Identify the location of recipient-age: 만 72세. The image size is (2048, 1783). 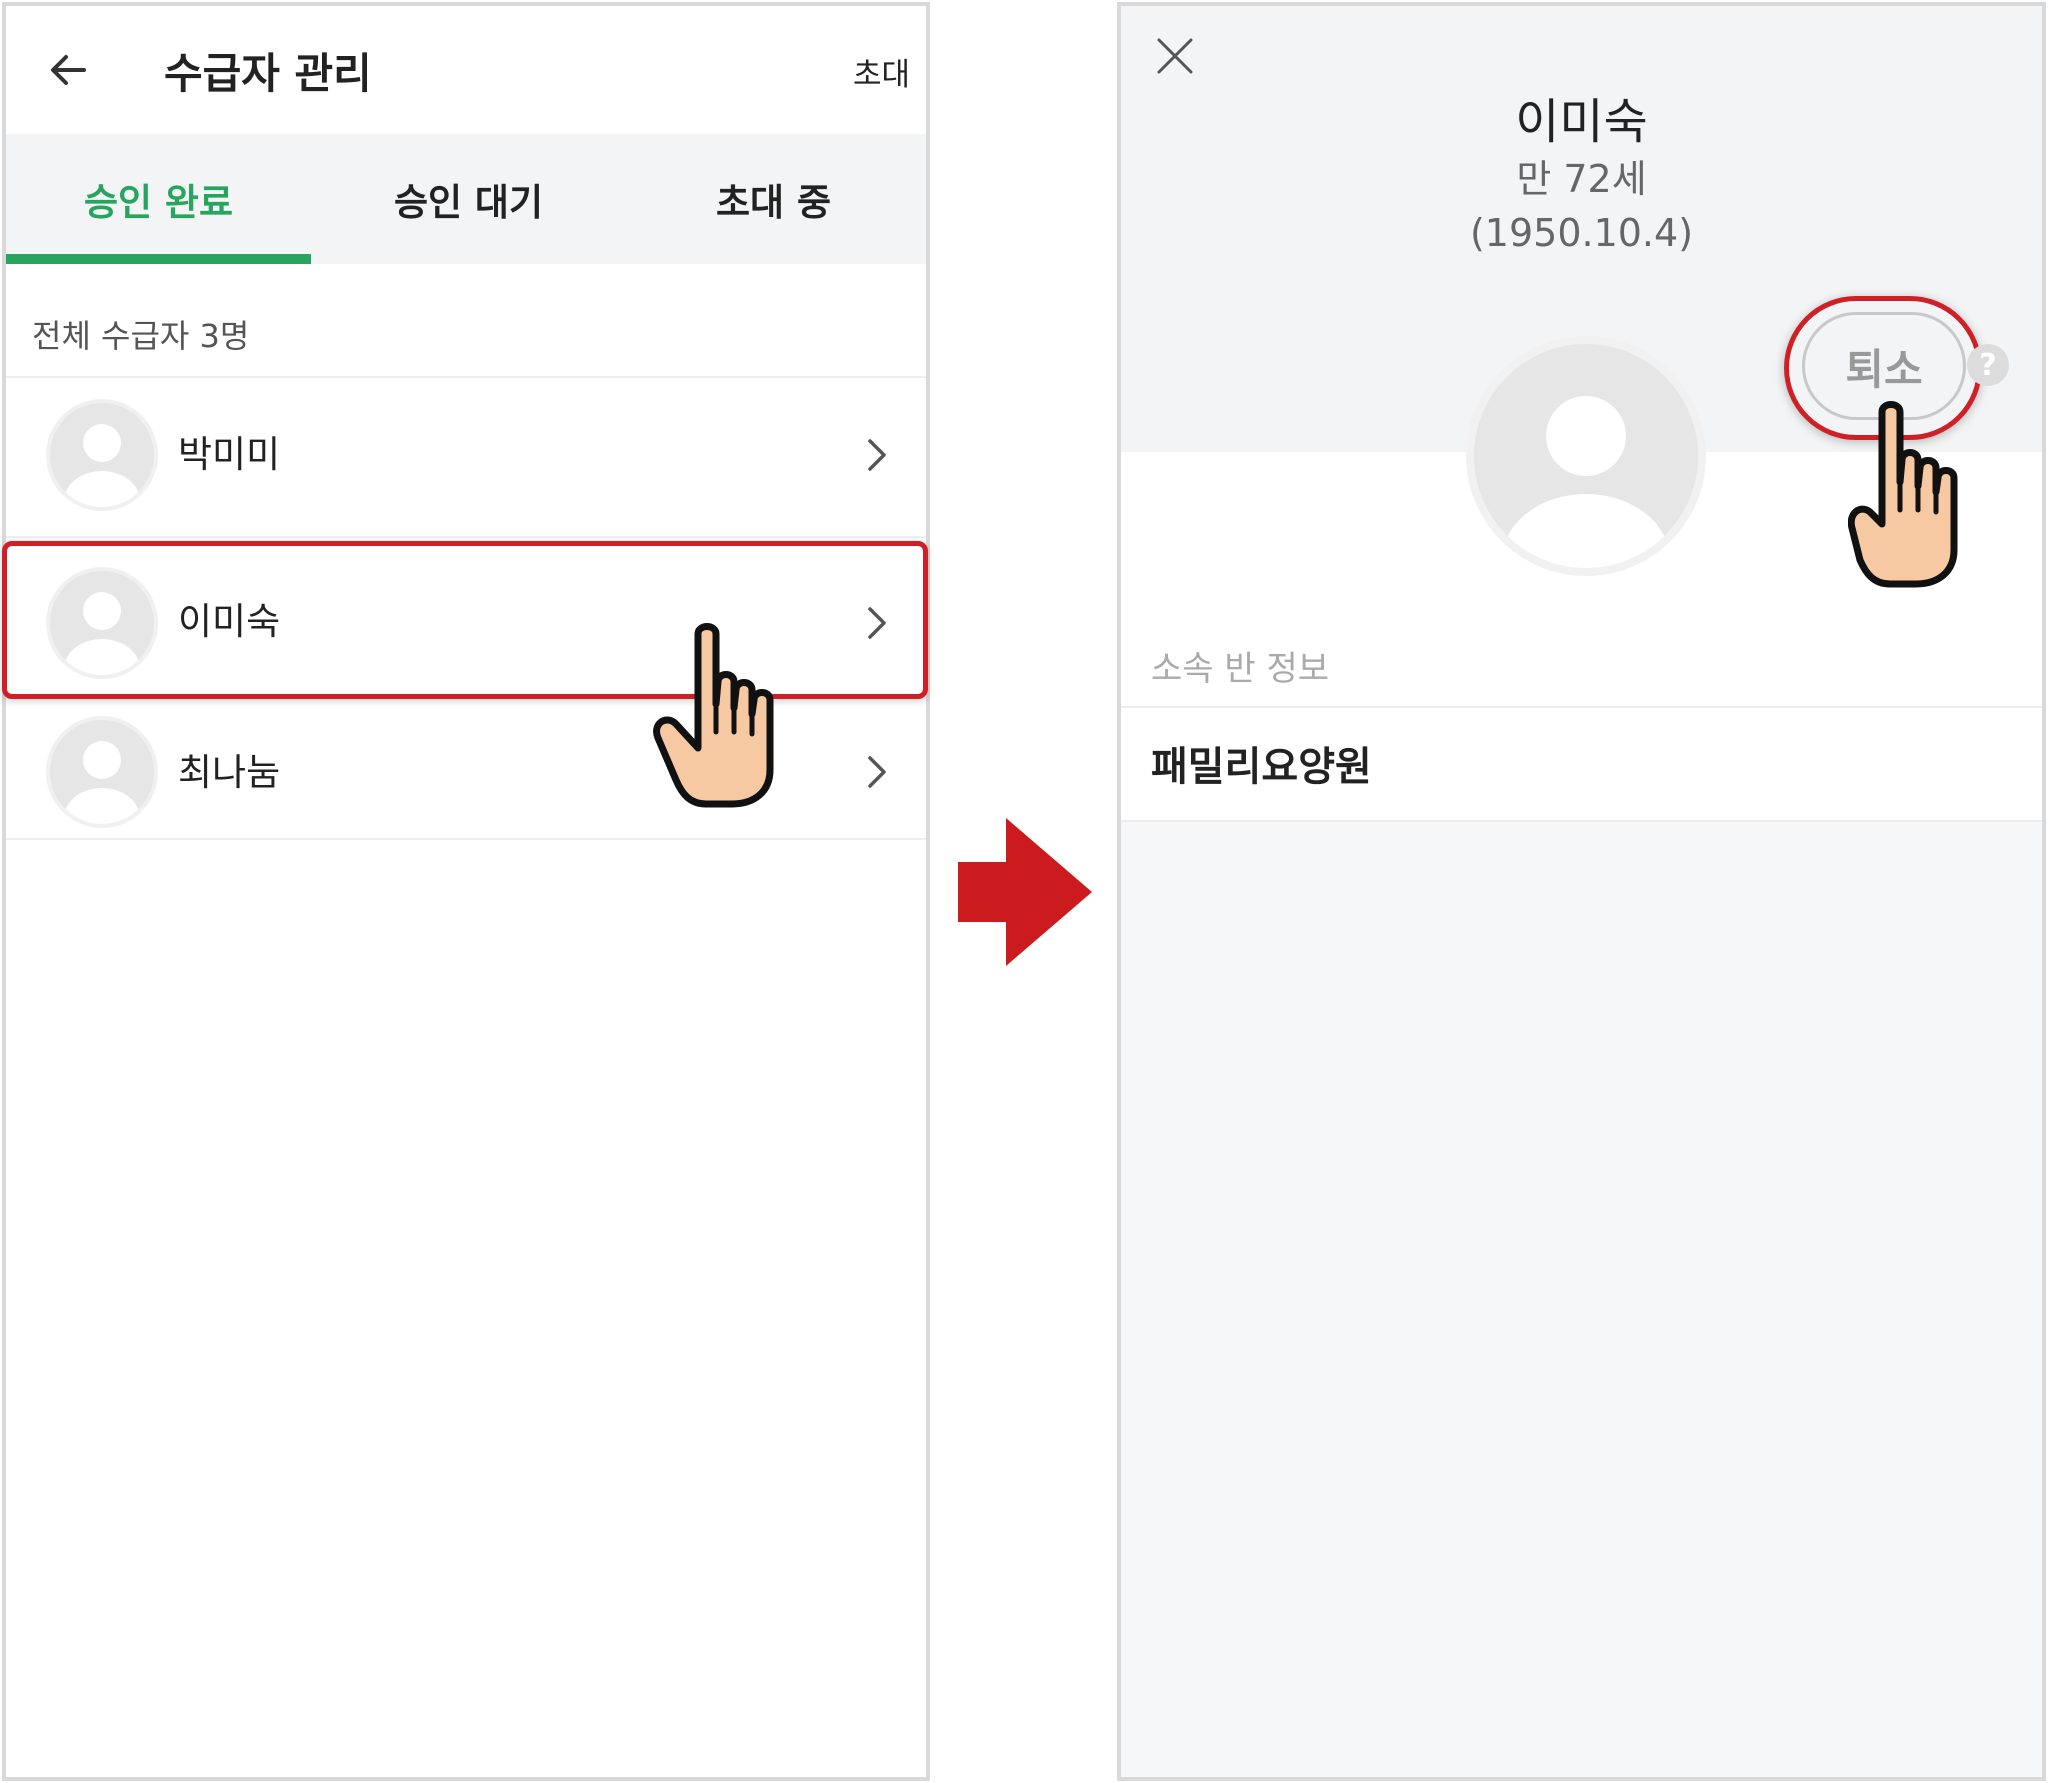
(1581, 179).